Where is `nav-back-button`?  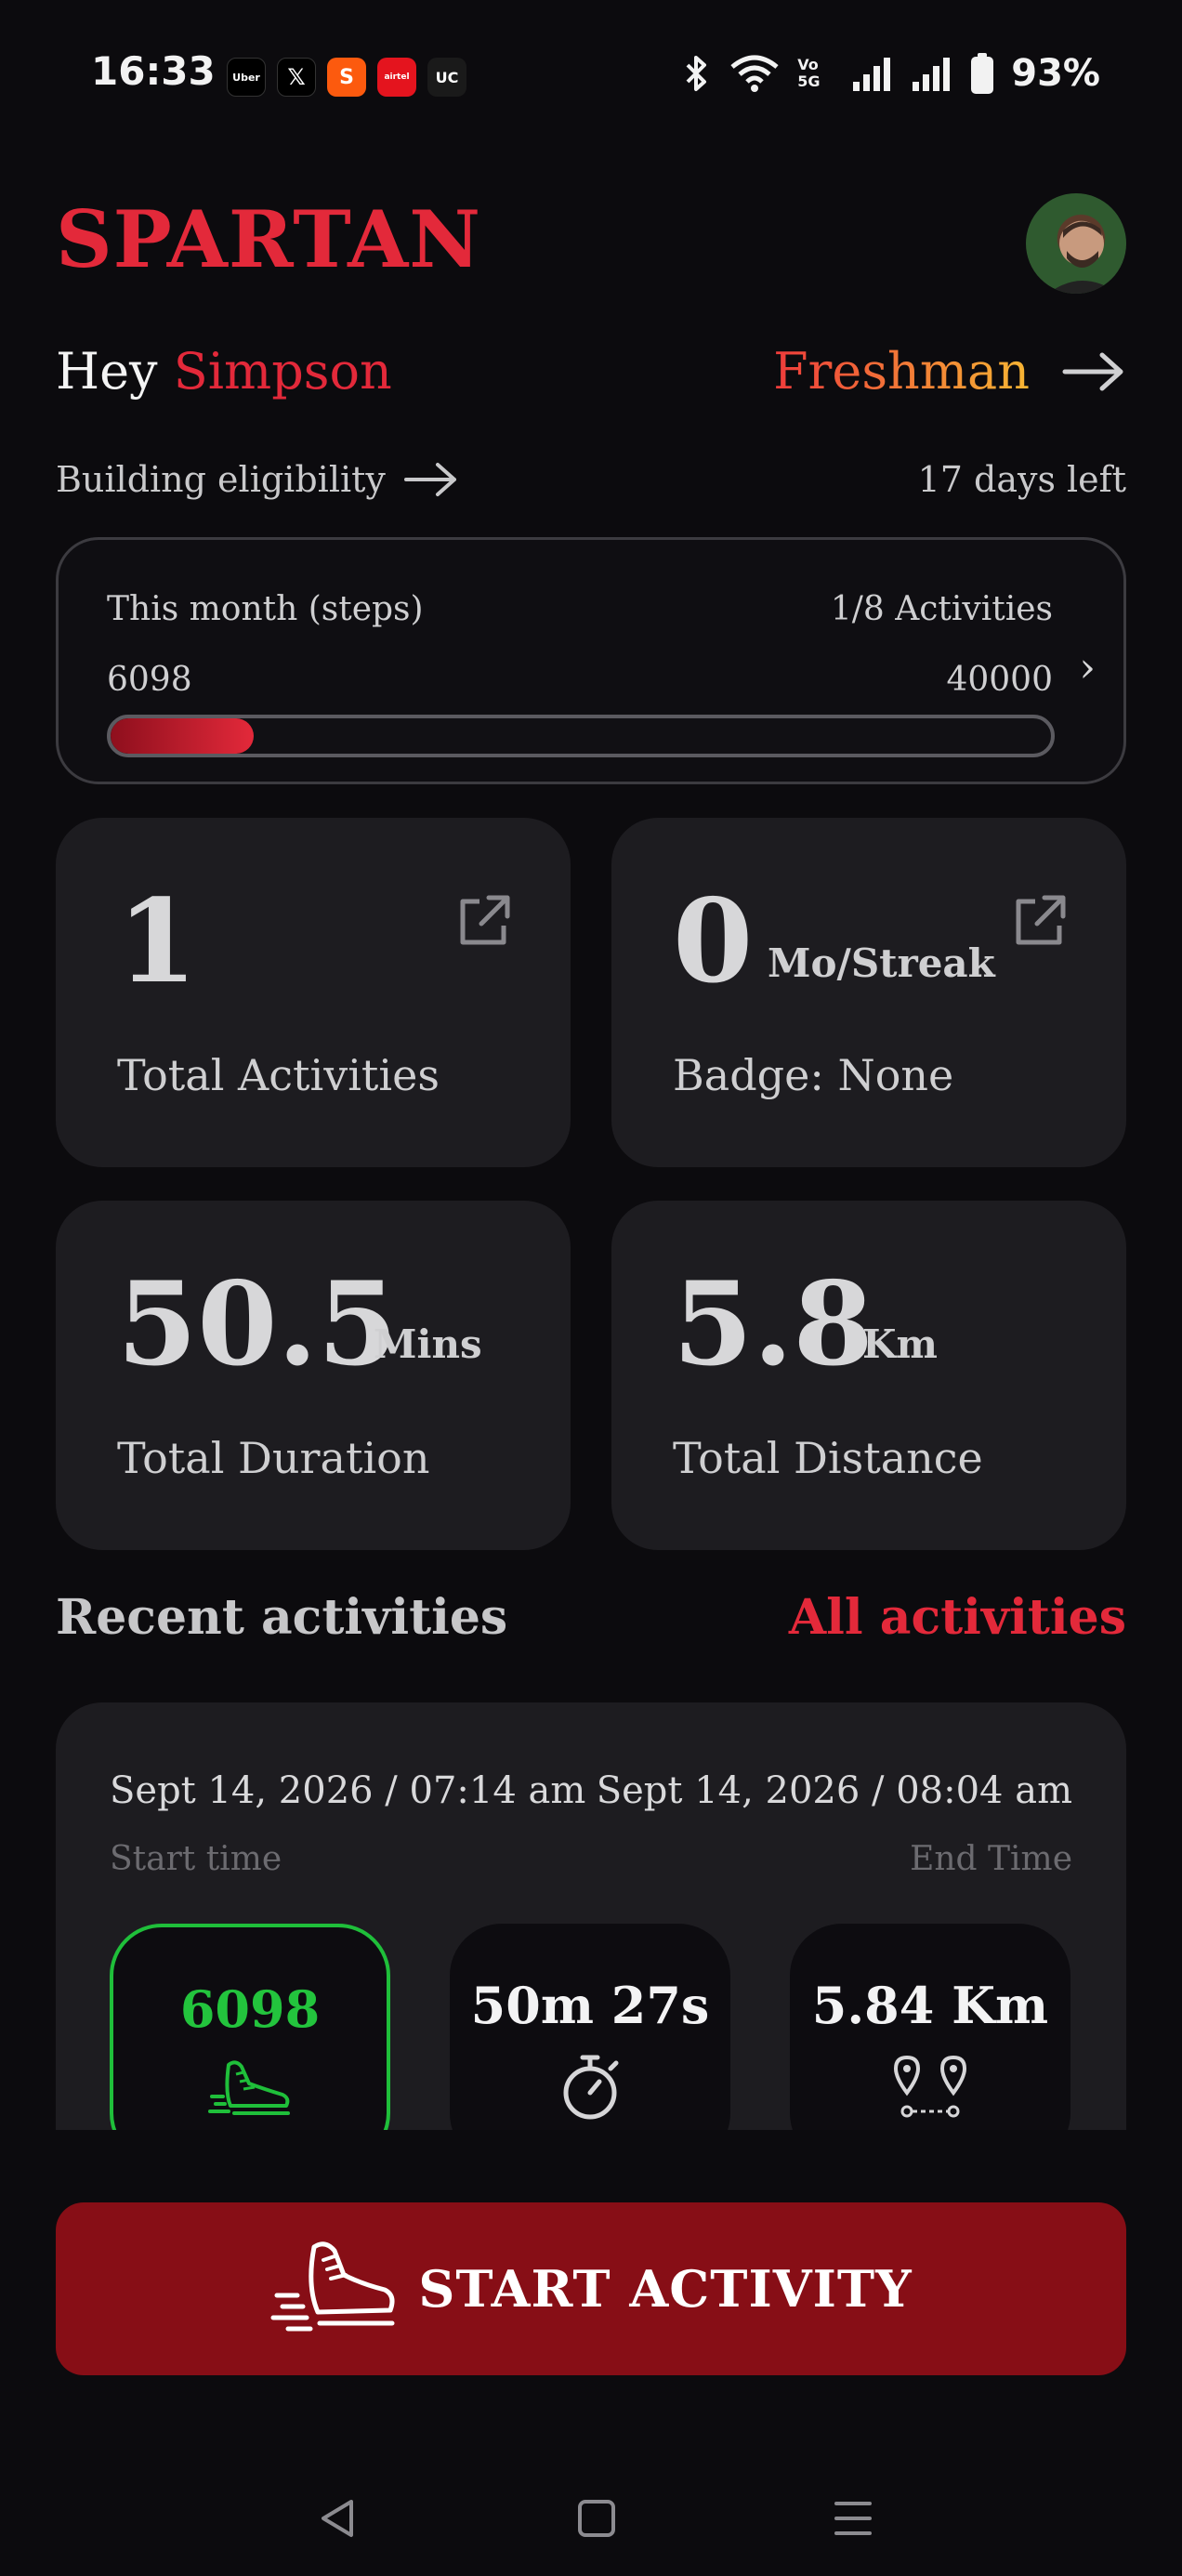 nav-back-button is located at coordinates (338, 2518).